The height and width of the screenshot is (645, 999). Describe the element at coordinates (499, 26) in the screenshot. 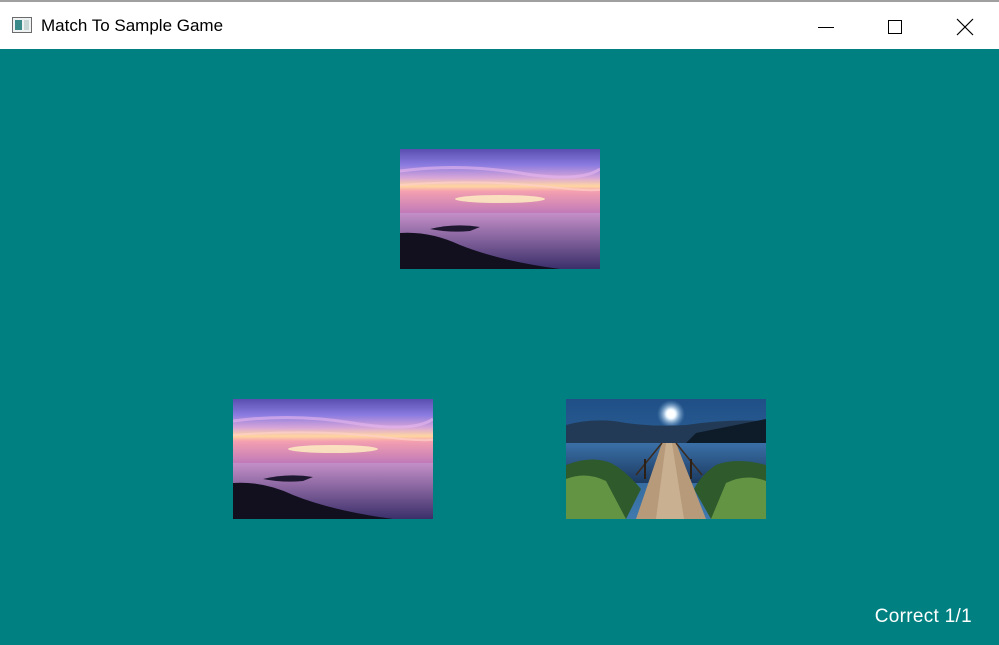

I see `title-bar: Match To Sample Game` at that location.